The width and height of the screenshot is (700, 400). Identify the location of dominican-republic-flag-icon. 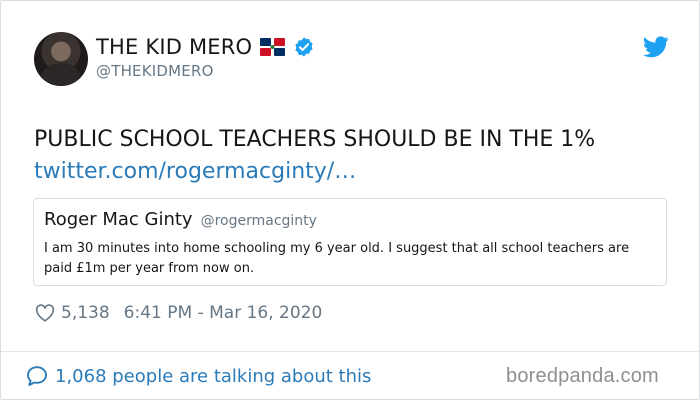
(273, 47).